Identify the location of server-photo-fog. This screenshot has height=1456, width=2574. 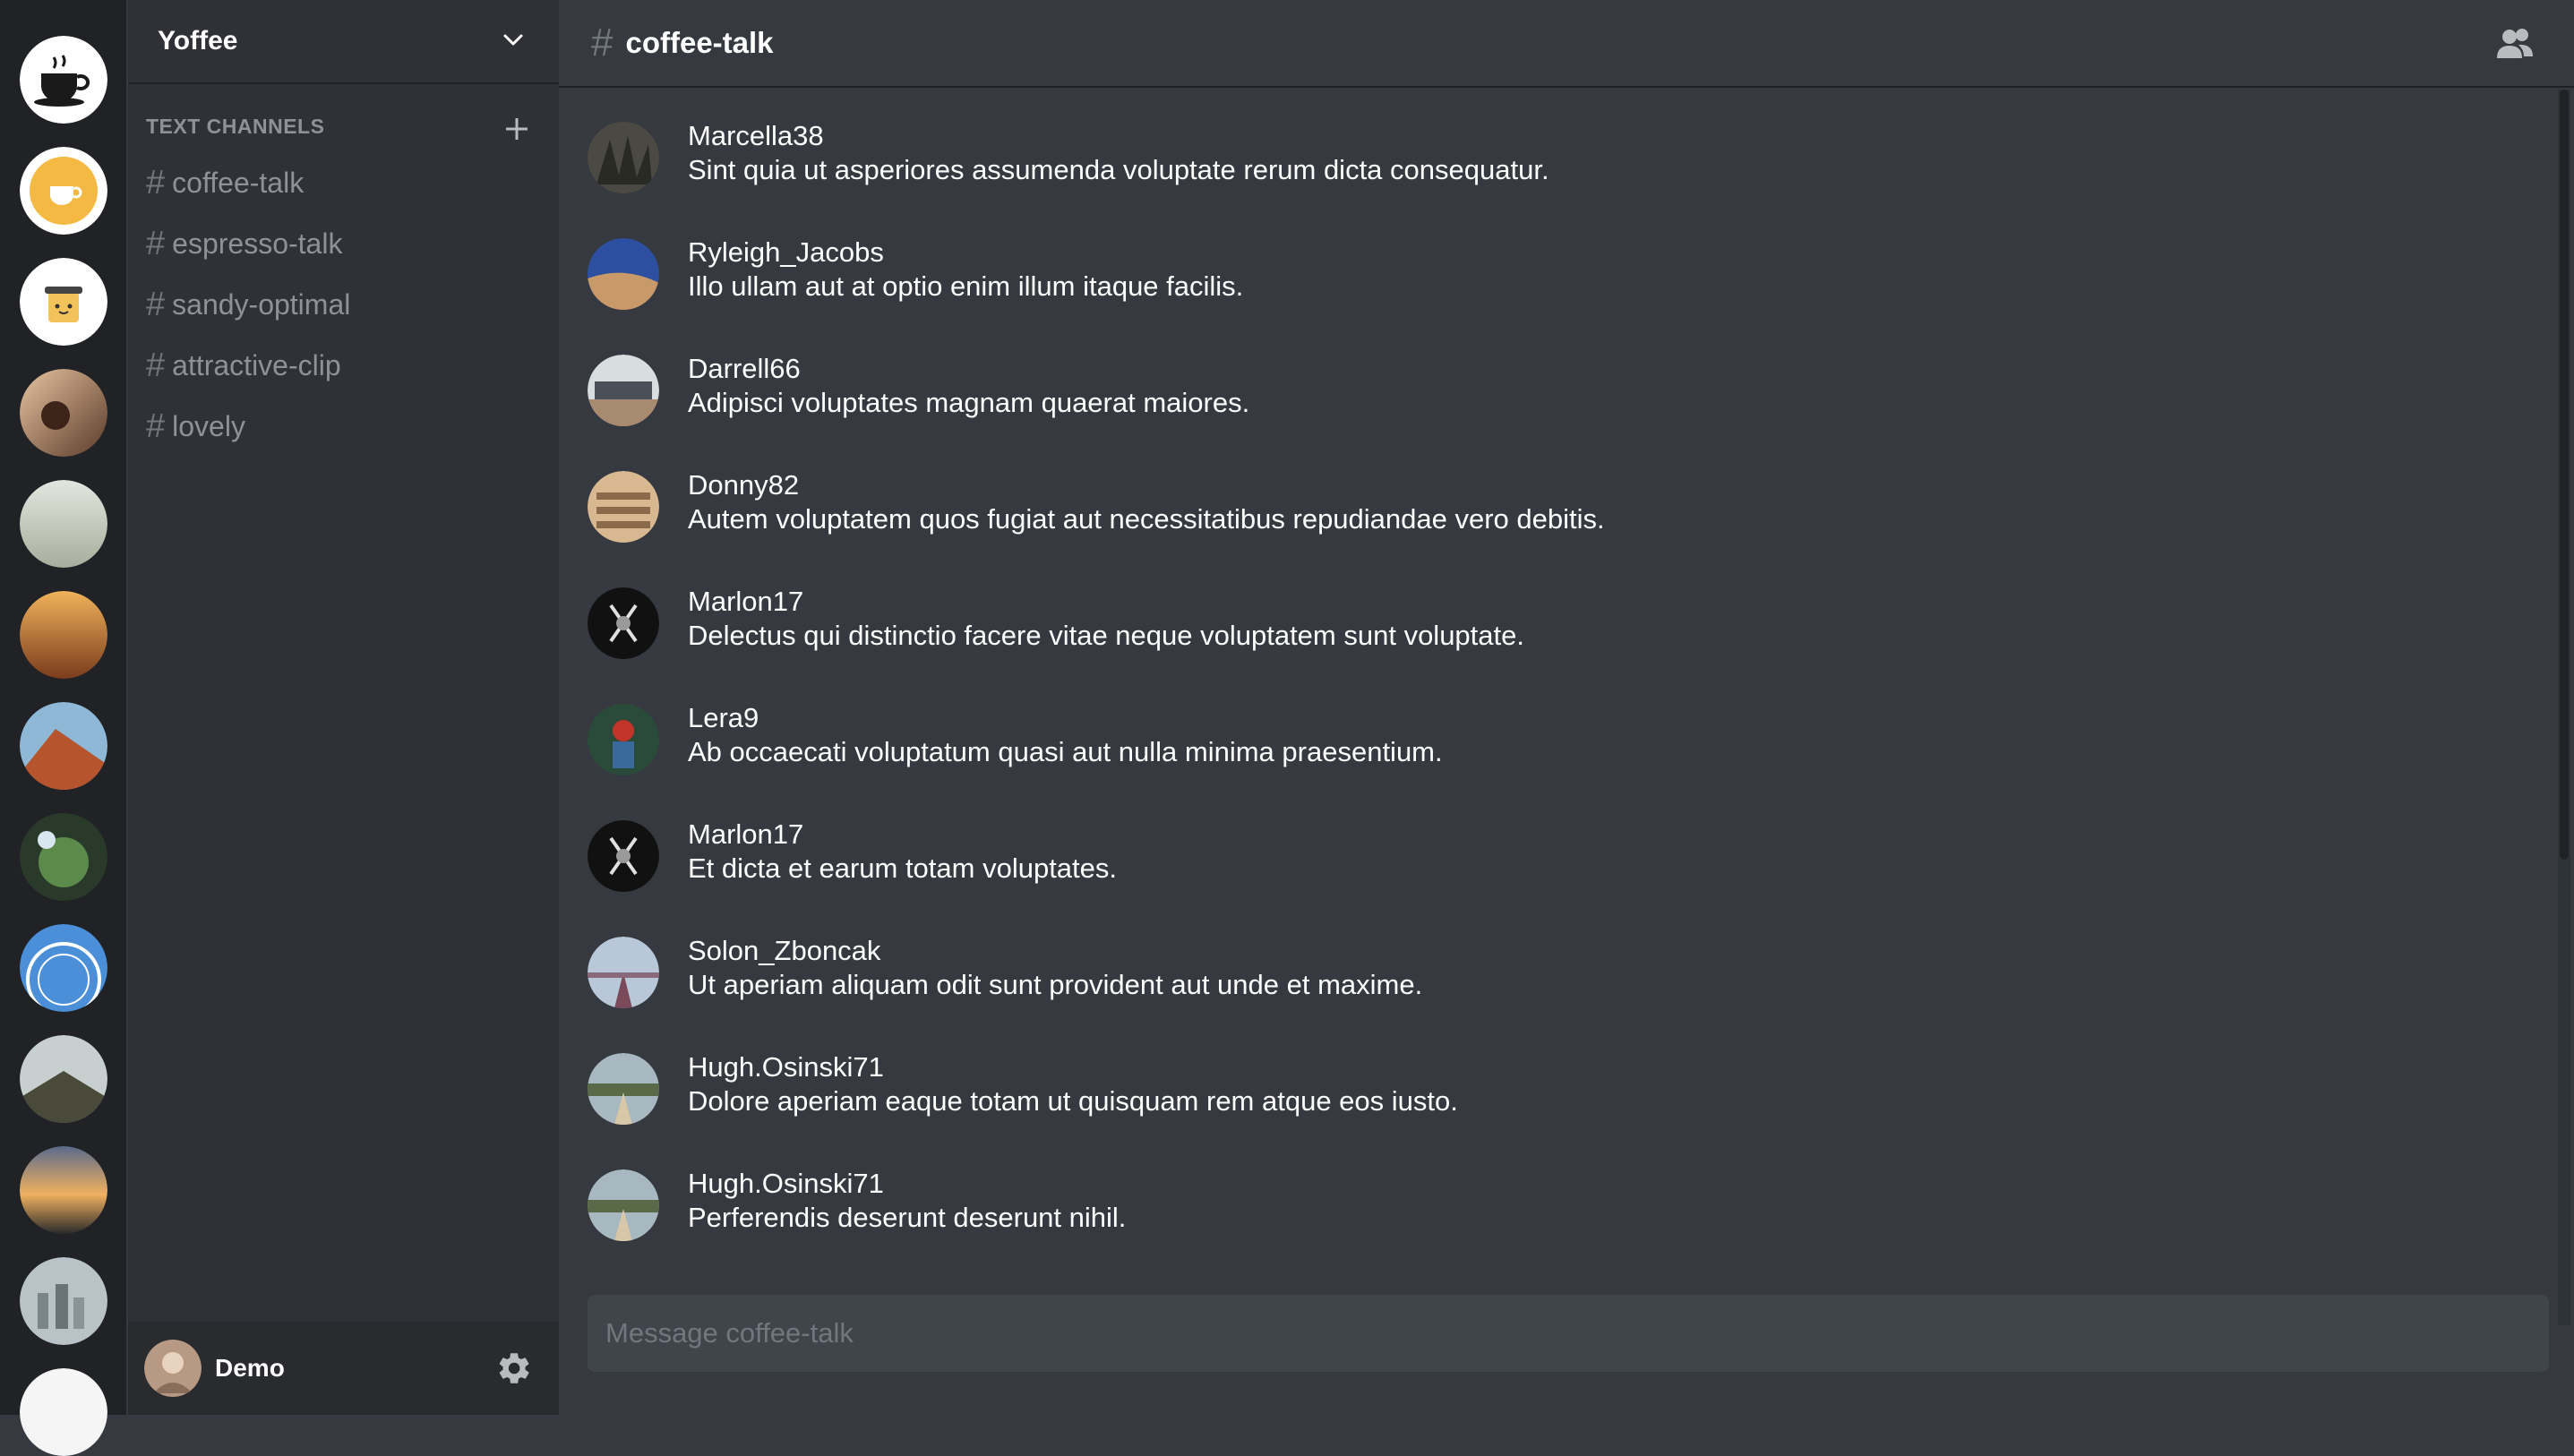
(63, 524).